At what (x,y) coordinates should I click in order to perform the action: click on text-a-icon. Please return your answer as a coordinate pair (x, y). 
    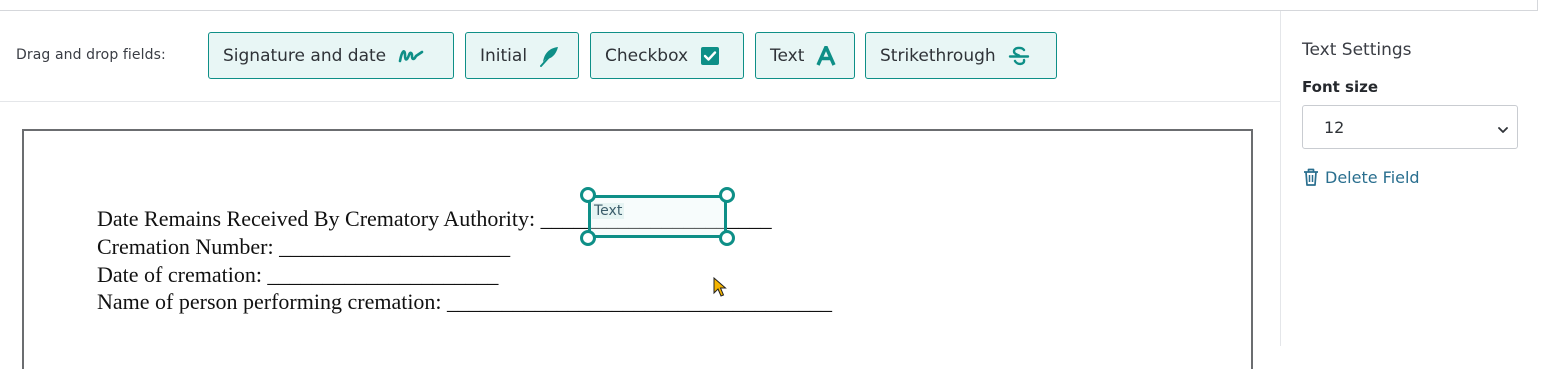
    Looking at the image, I should click on (826, 55).